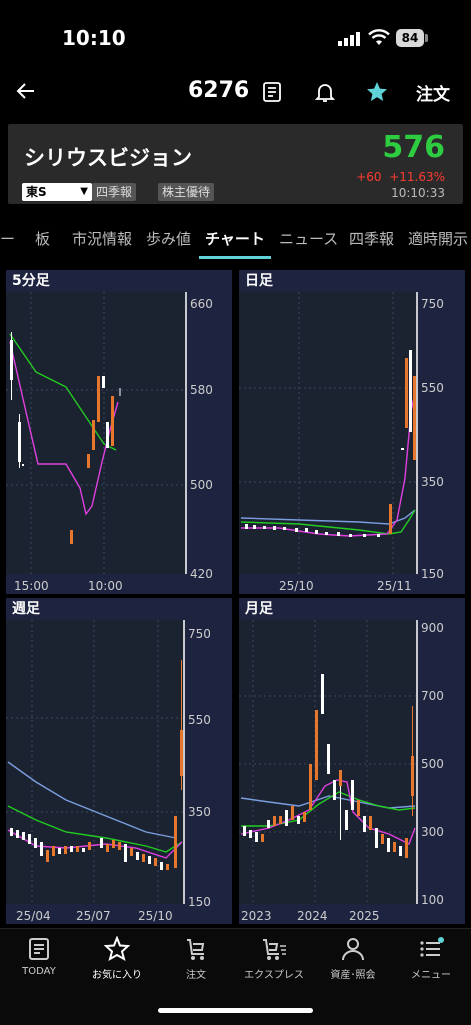  I want to click on back-arrow-icon, so click(26, 91).